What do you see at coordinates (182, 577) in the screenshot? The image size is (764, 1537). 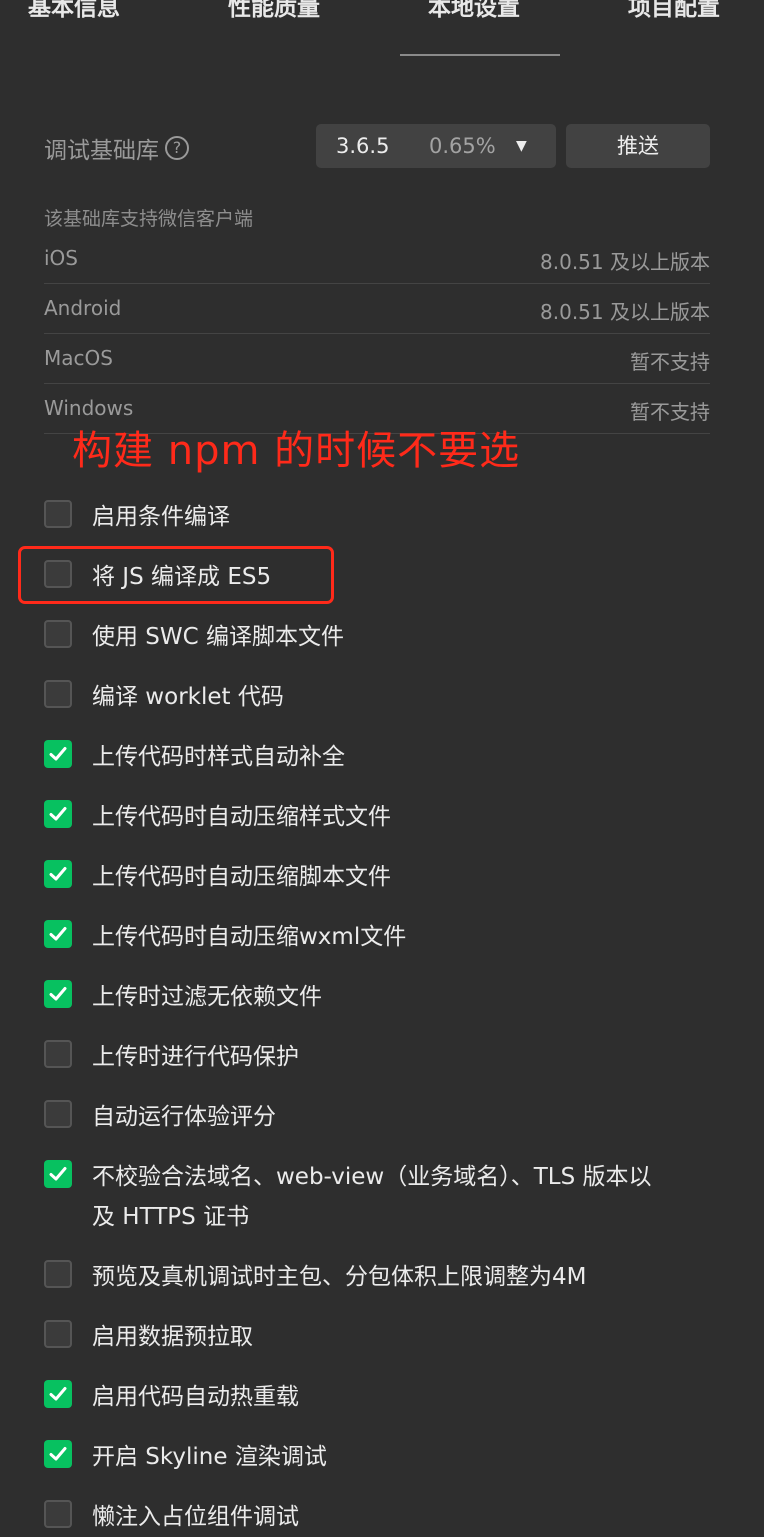 I see `option-label: 将 JS 编译成 ES5` at bounding box center [182, 577].